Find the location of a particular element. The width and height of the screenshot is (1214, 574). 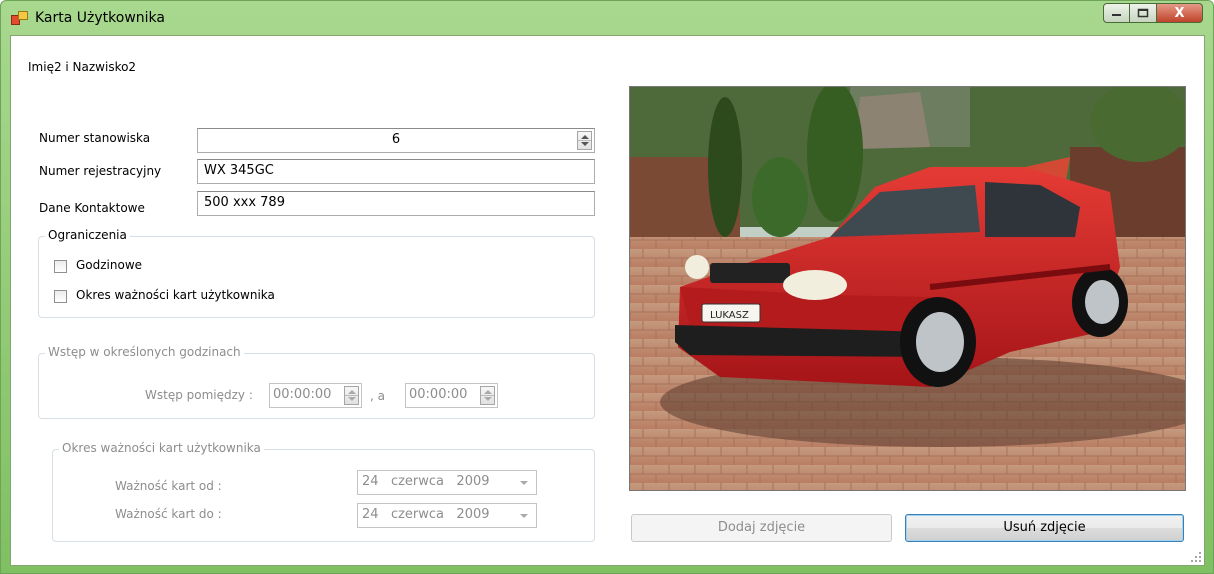

station-stepper: 6 is located at coordinates (396, 140).